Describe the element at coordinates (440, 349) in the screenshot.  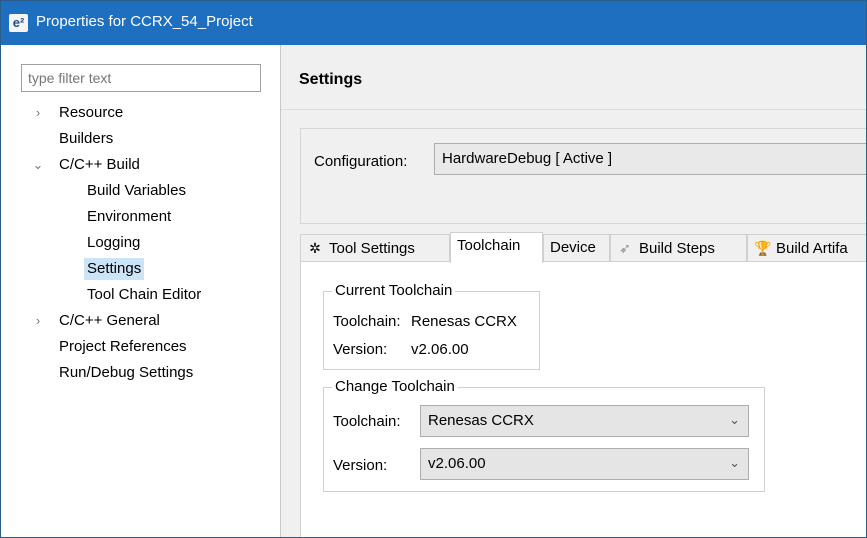
I see `current-version-value: v2.06.00` at that location.